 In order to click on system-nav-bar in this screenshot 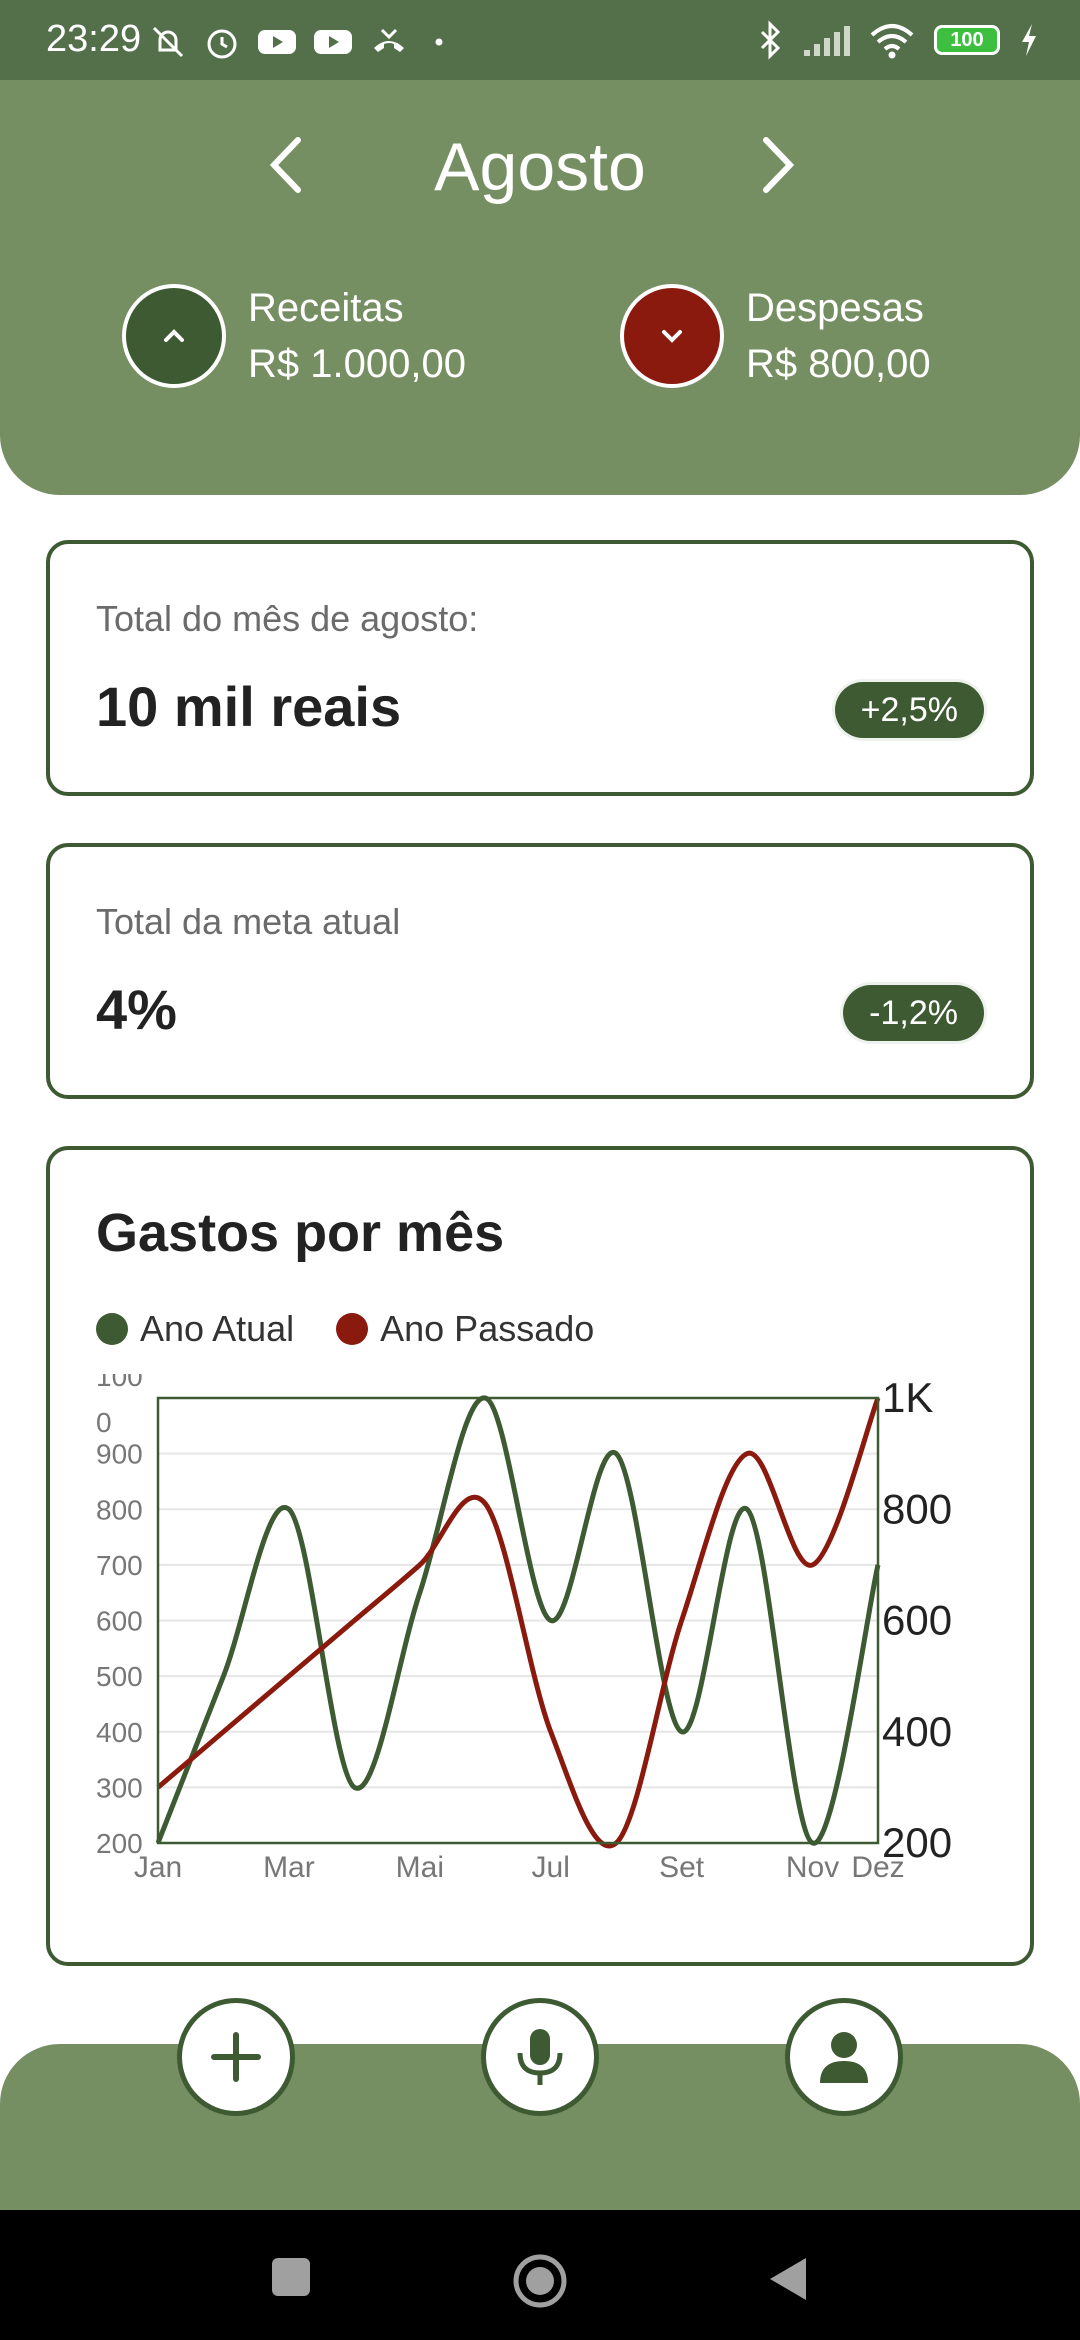, I will do `click(540, 2275)`.